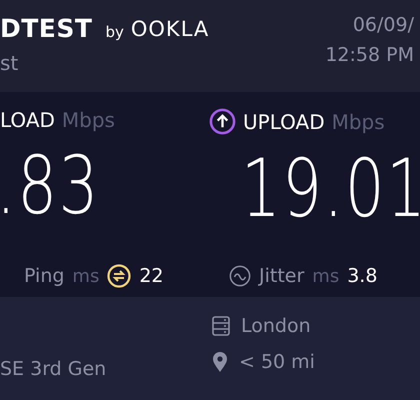  What do you see at coordinates (50, 186) in the screenshot?
I see `speed-value: .83` at bounding box center [50, 186].